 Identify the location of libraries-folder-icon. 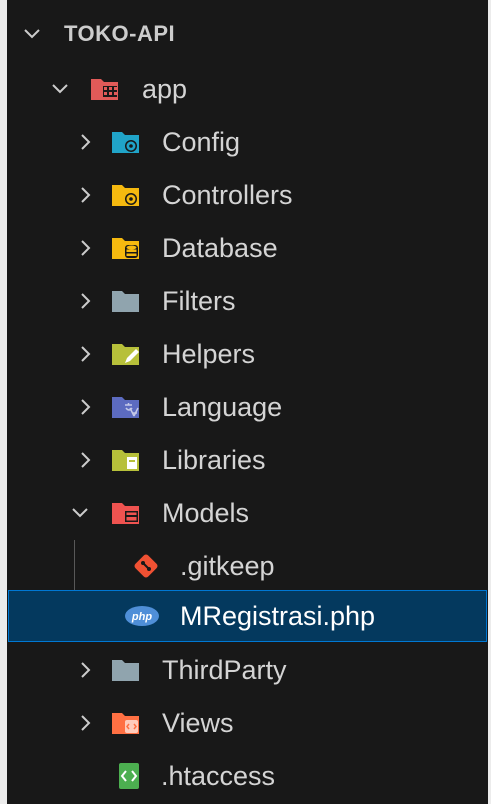
(126, 460).